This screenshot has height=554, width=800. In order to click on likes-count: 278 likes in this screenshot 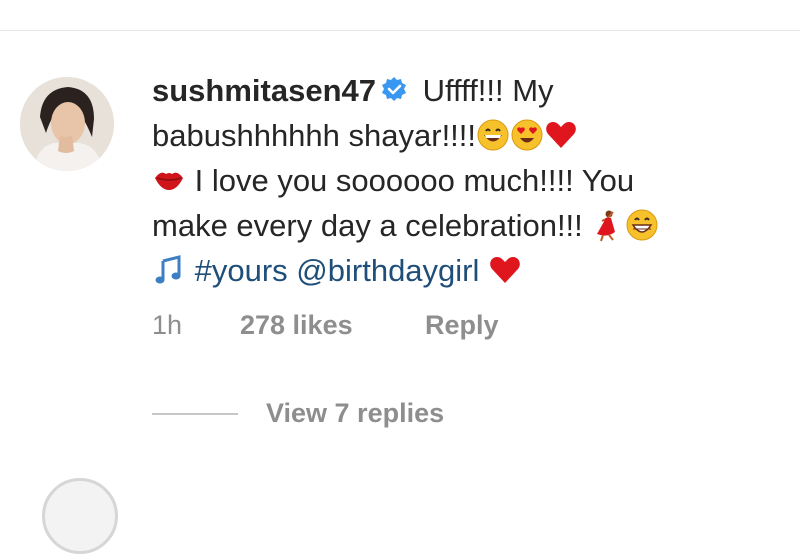, I will do `click(332, 325)`.